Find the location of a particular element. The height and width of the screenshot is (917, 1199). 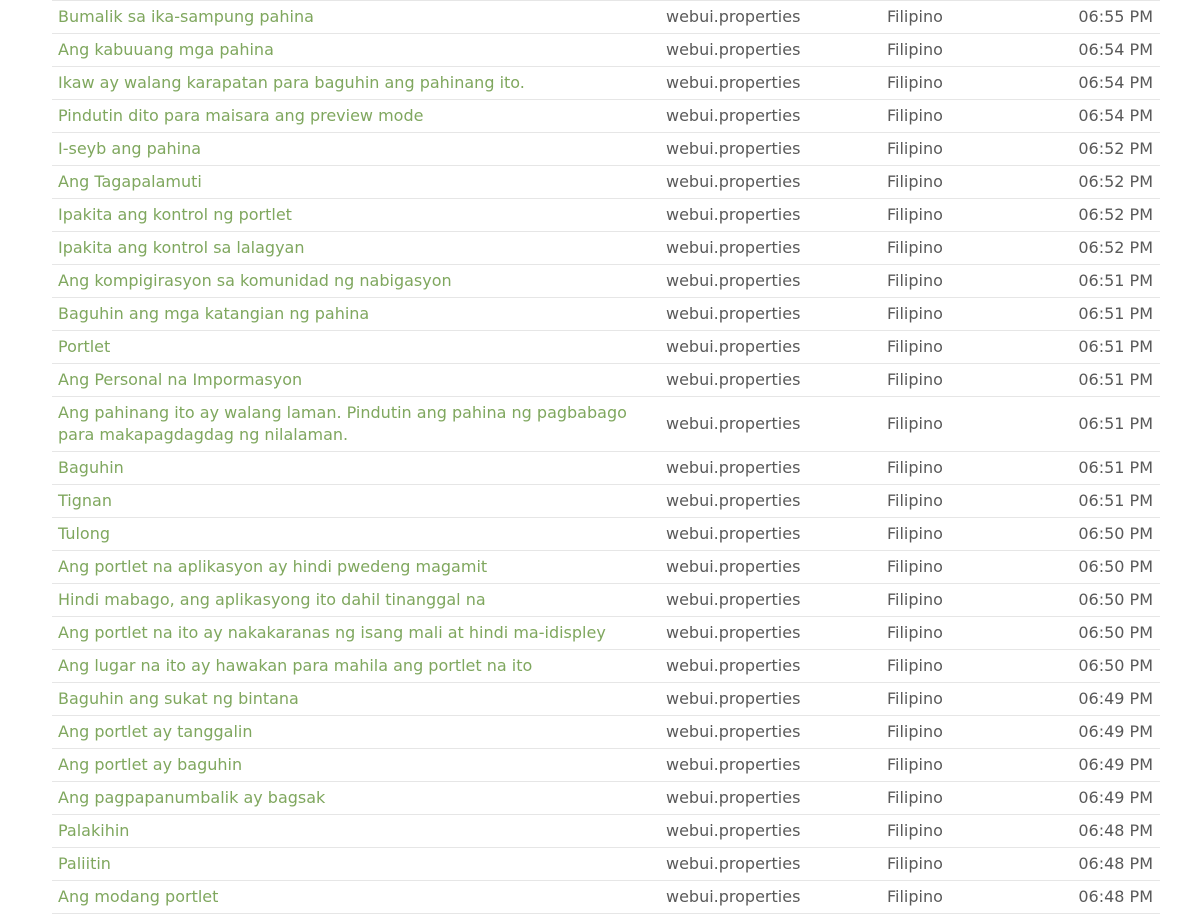

translation-key-link: Tulong is located at coordinates (359, 534).